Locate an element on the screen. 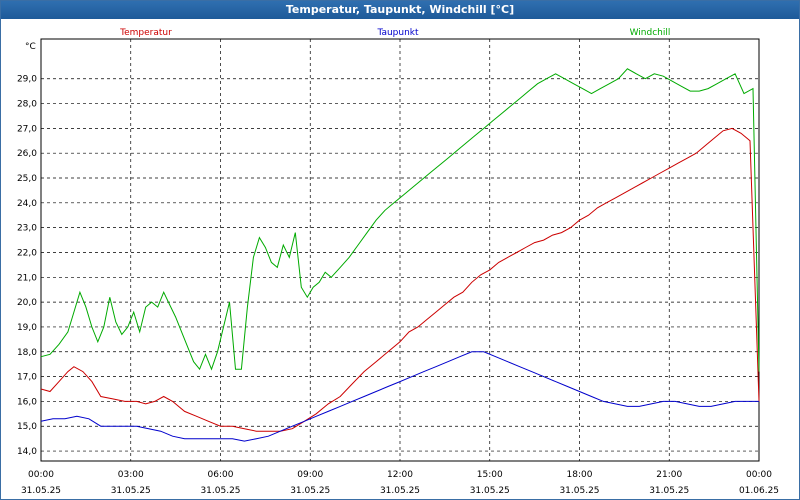 Image resolution: width=800 pixels, height=500 pixels. y-tick-label: 27,0 is located at coordinates (27, 129).